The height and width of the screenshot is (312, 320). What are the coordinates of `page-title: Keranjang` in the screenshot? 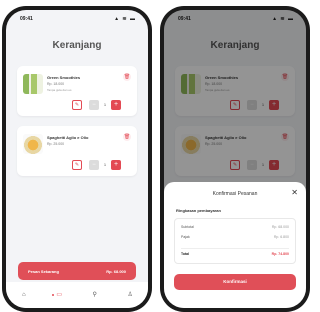 It's located at (77, 45).